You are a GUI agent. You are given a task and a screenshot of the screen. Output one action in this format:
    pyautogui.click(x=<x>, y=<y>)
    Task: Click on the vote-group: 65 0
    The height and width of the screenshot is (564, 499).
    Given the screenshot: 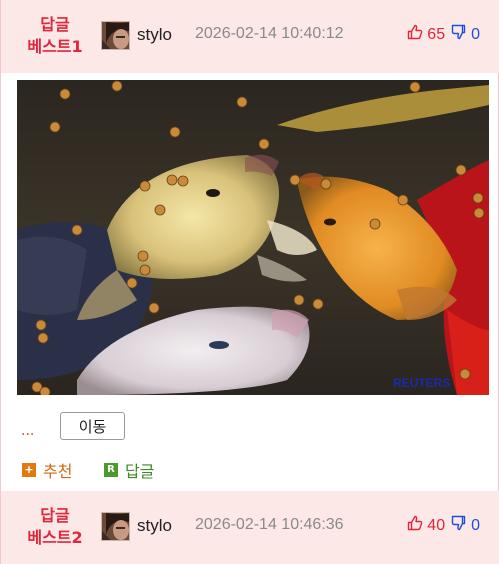 What is the action you would take?
    pyautogui.click(x=443, y=34)
    